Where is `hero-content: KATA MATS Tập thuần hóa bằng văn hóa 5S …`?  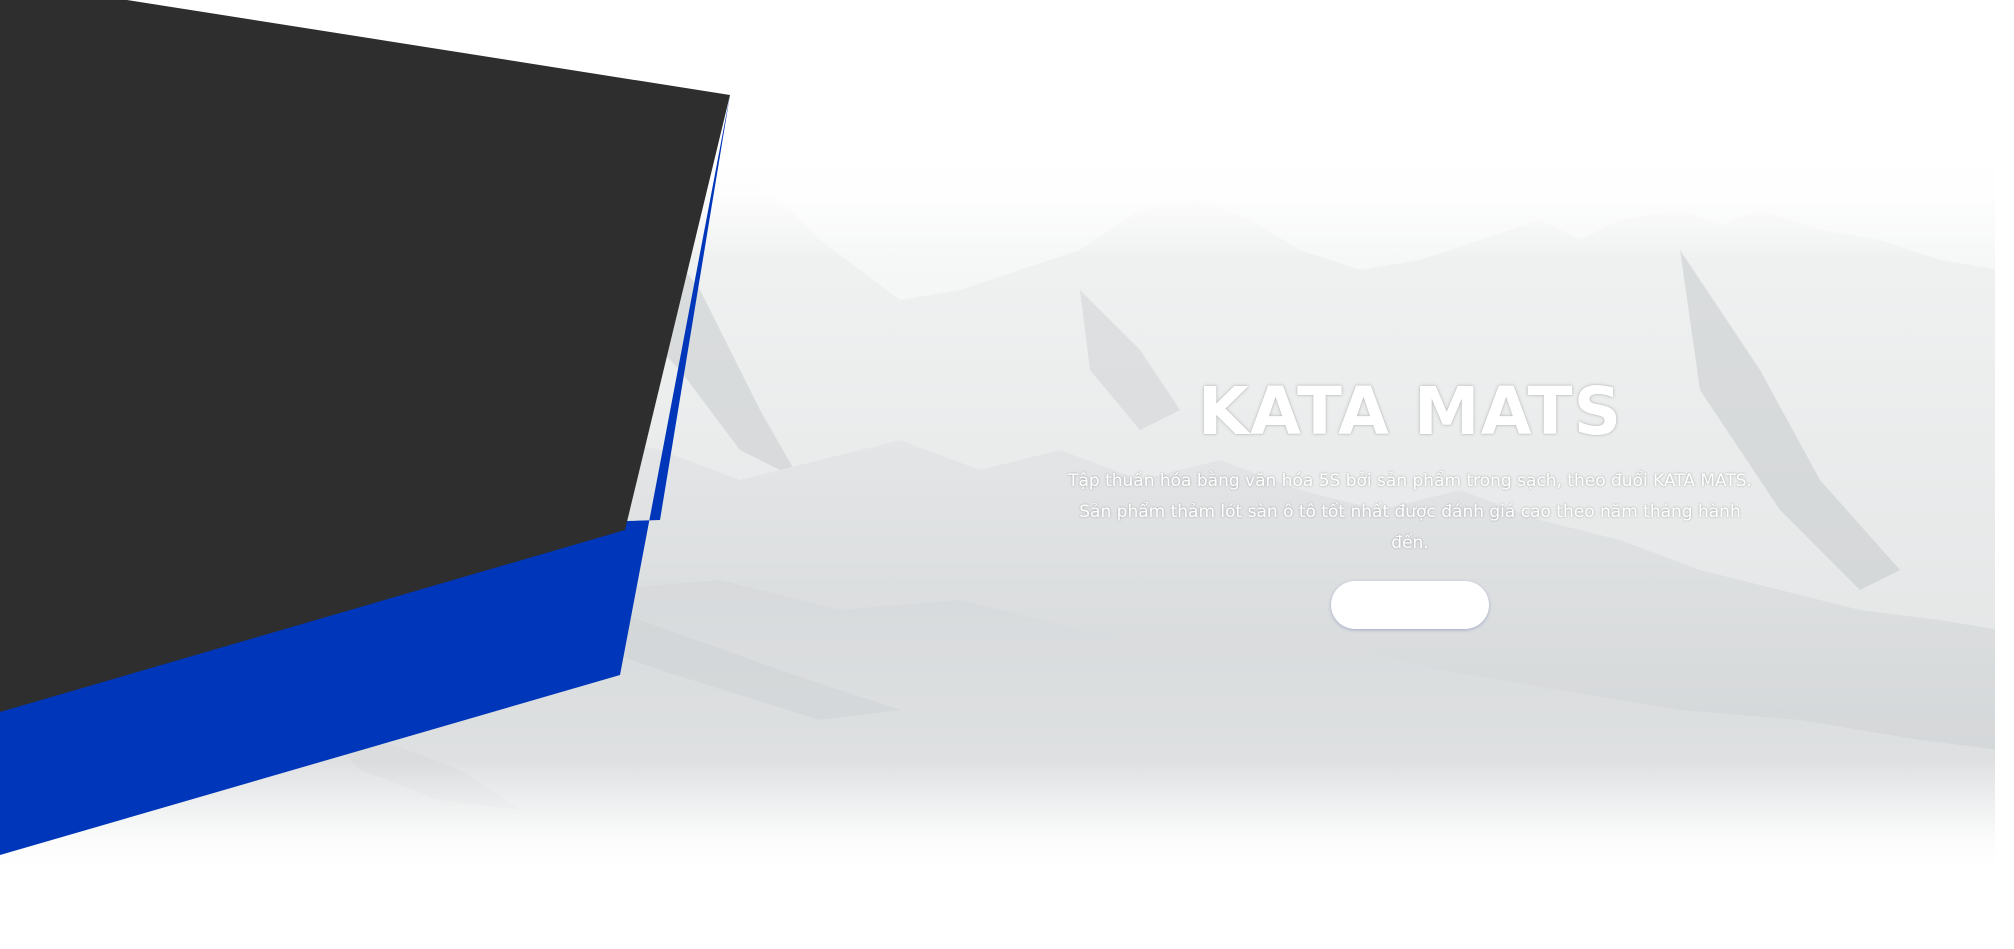 hero-content: KATA MATS Tập thuần hóa bằng văn hóa 5S … is located at coordinates (1410, 500).